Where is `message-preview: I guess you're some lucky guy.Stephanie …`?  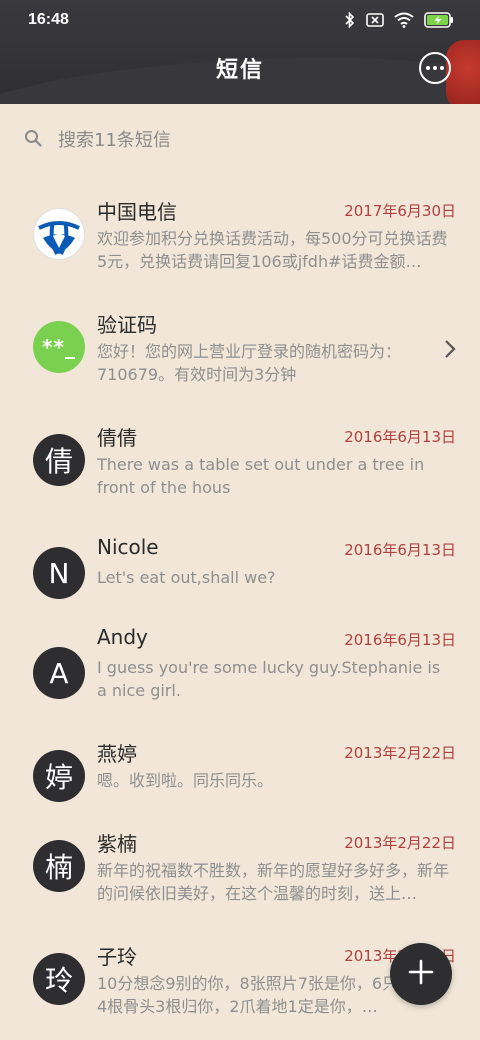 message-preview: I guess you're some lucky guy.Stephanie … is located at coordinates (269, 679).